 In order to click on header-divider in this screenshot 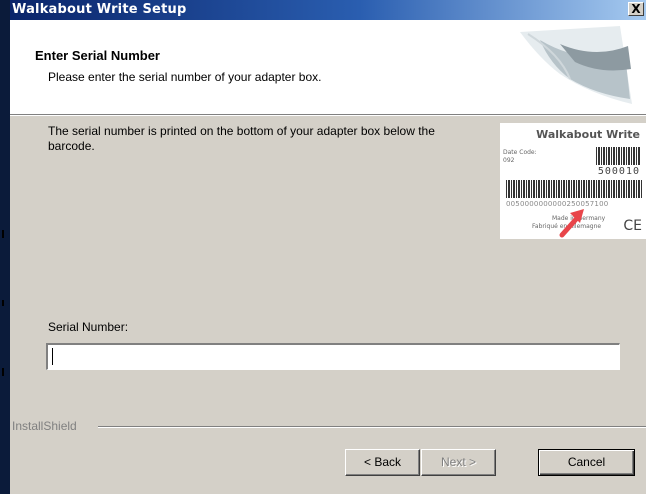, I will do `click(328, 115)`.